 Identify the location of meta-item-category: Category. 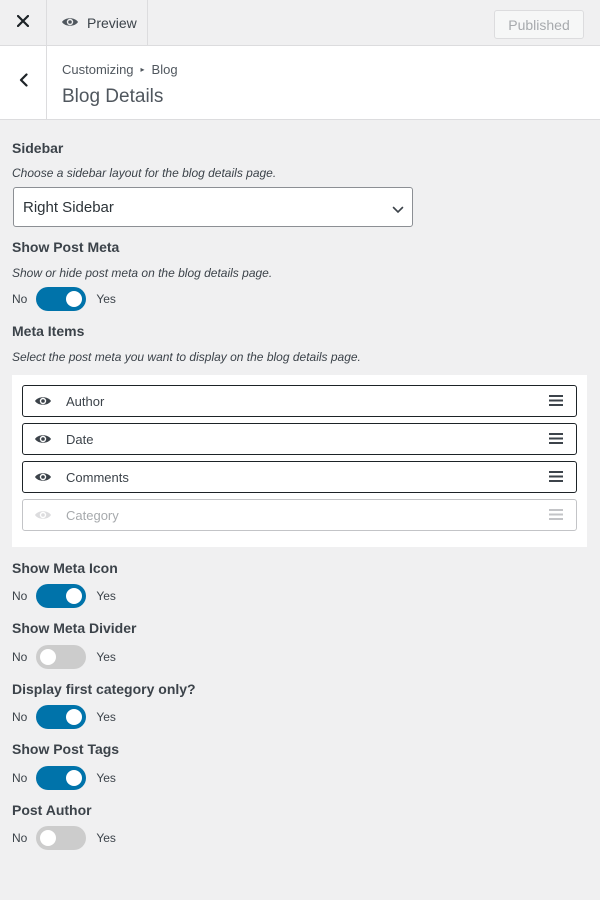
(299, 515).